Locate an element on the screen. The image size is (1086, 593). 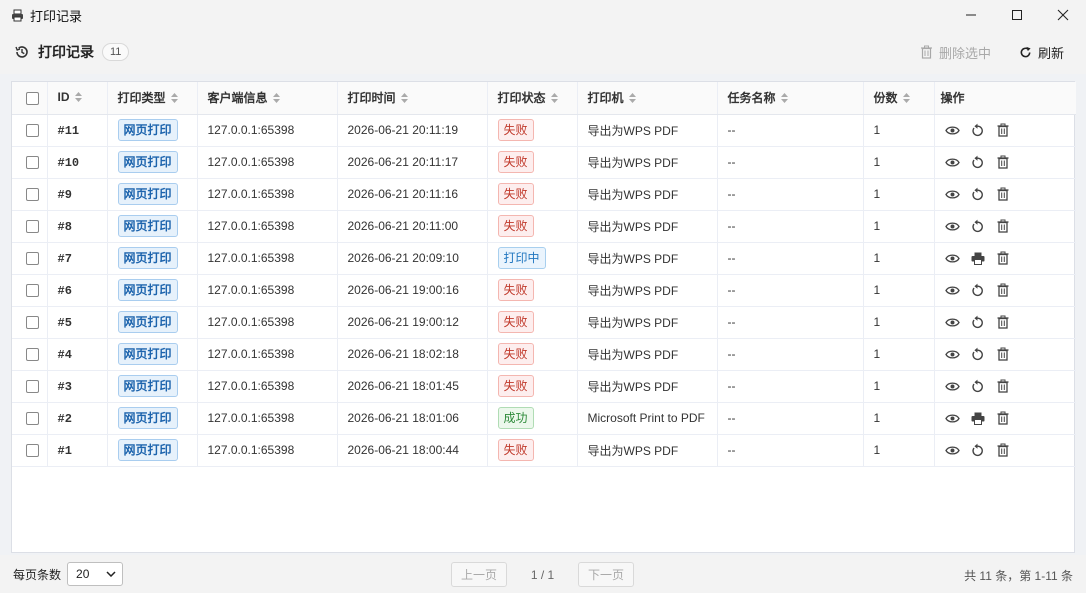
type-cell: 网页打印 is located at coordinates (152, 450).